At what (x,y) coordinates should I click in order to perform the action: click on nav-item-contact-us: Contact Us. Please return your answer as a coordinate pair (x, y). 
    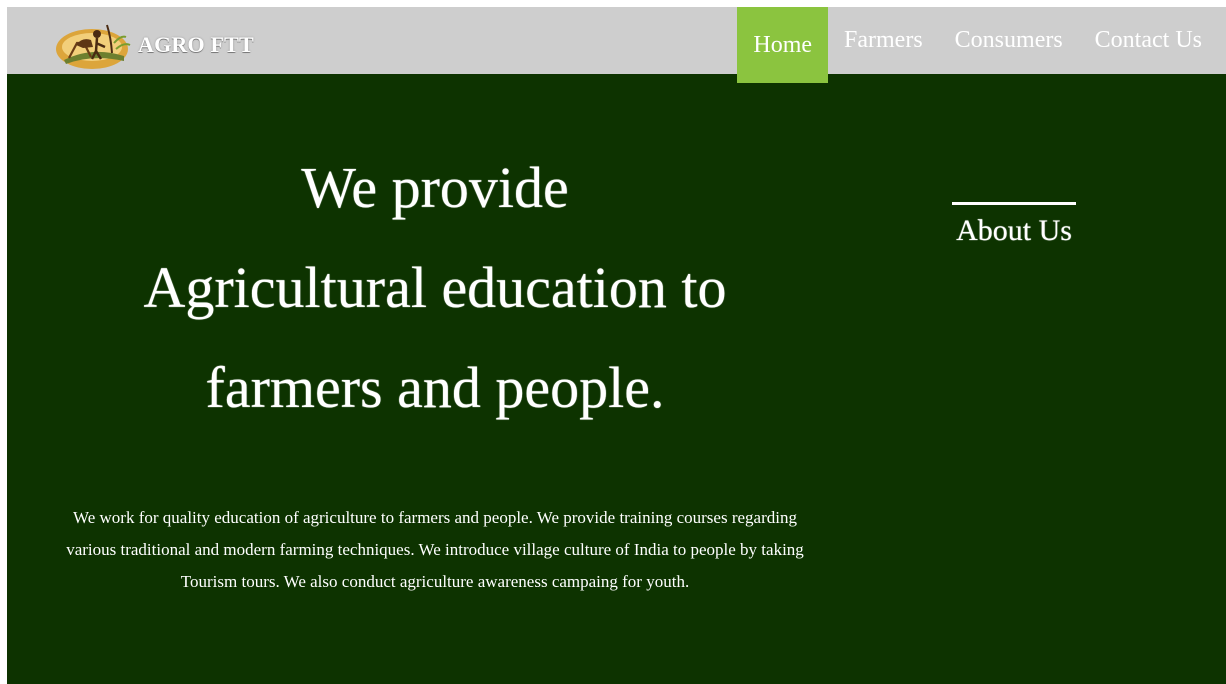
    Looking at the image, I should click on (1148, 40).